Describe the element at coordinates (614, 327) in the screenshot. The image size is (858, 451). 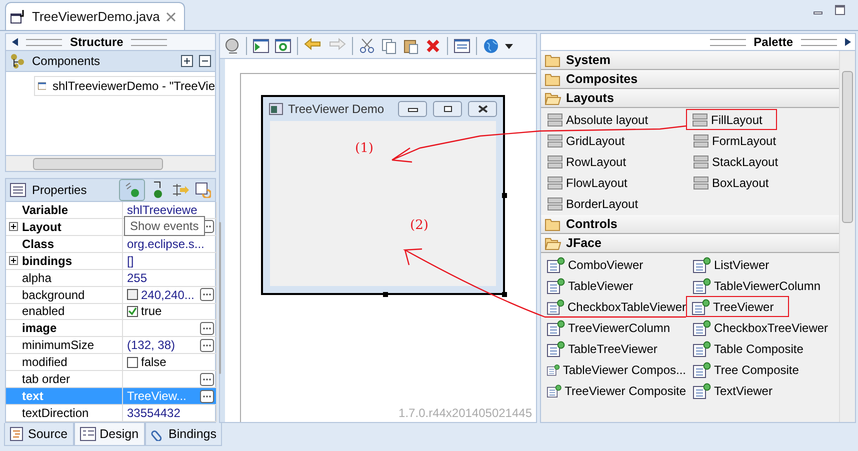
I see `palette-item: TreeViewerColumn` at that location.